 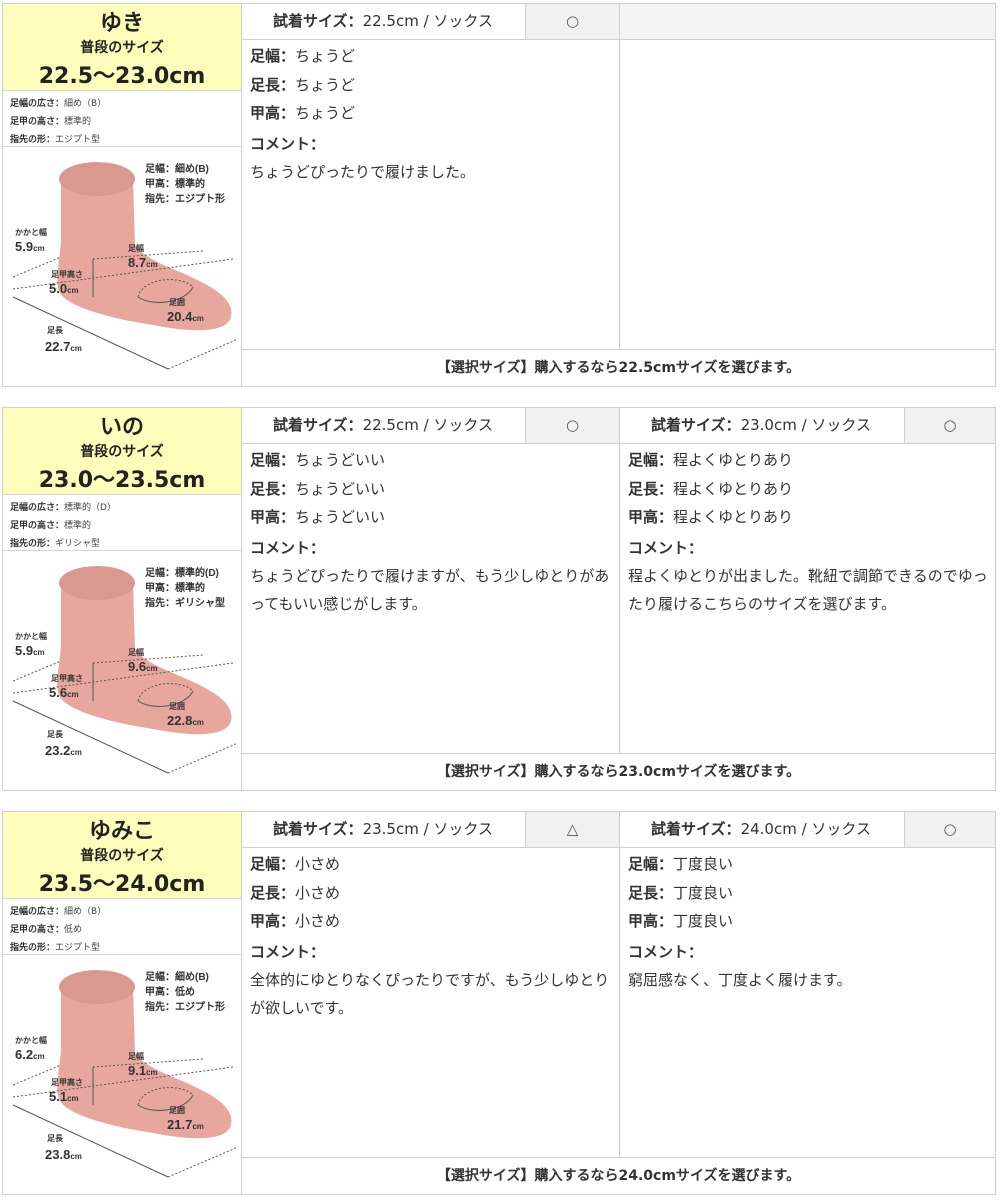 What do you see at coordinates (121, 427) in the screenshot?
I see `reviewer-name: いの` at bounding box center [121, 427].